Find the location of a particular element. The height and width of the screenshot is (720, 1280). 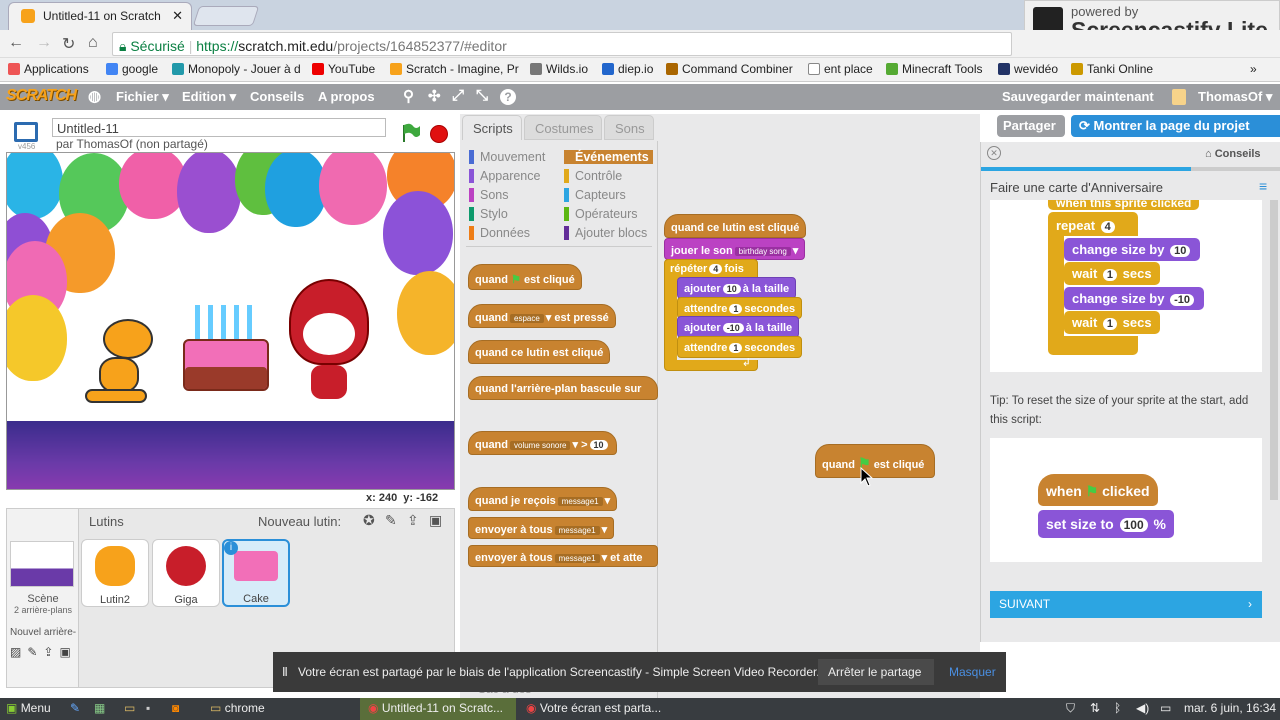

bookmark-tanki: Tanki Online is located at coordinates (1112, 69).